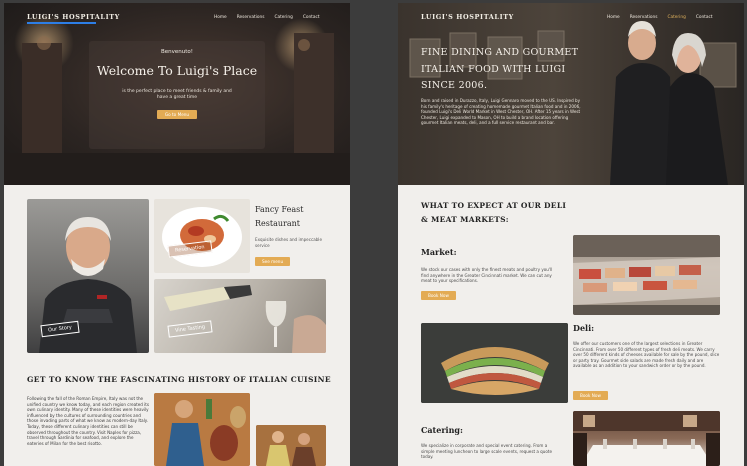  I want to click on pasta-photo: Reservation, so click(202, 236).